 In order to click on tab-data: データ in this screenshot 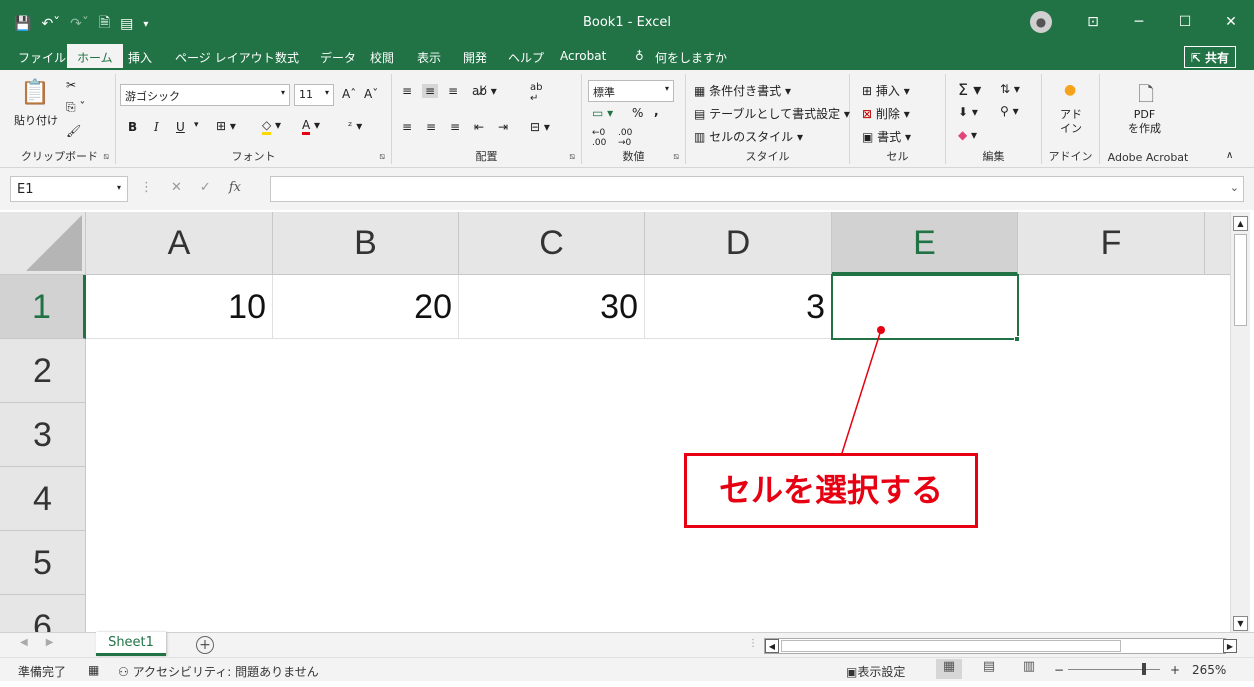, I will do `click(338, 57)`.